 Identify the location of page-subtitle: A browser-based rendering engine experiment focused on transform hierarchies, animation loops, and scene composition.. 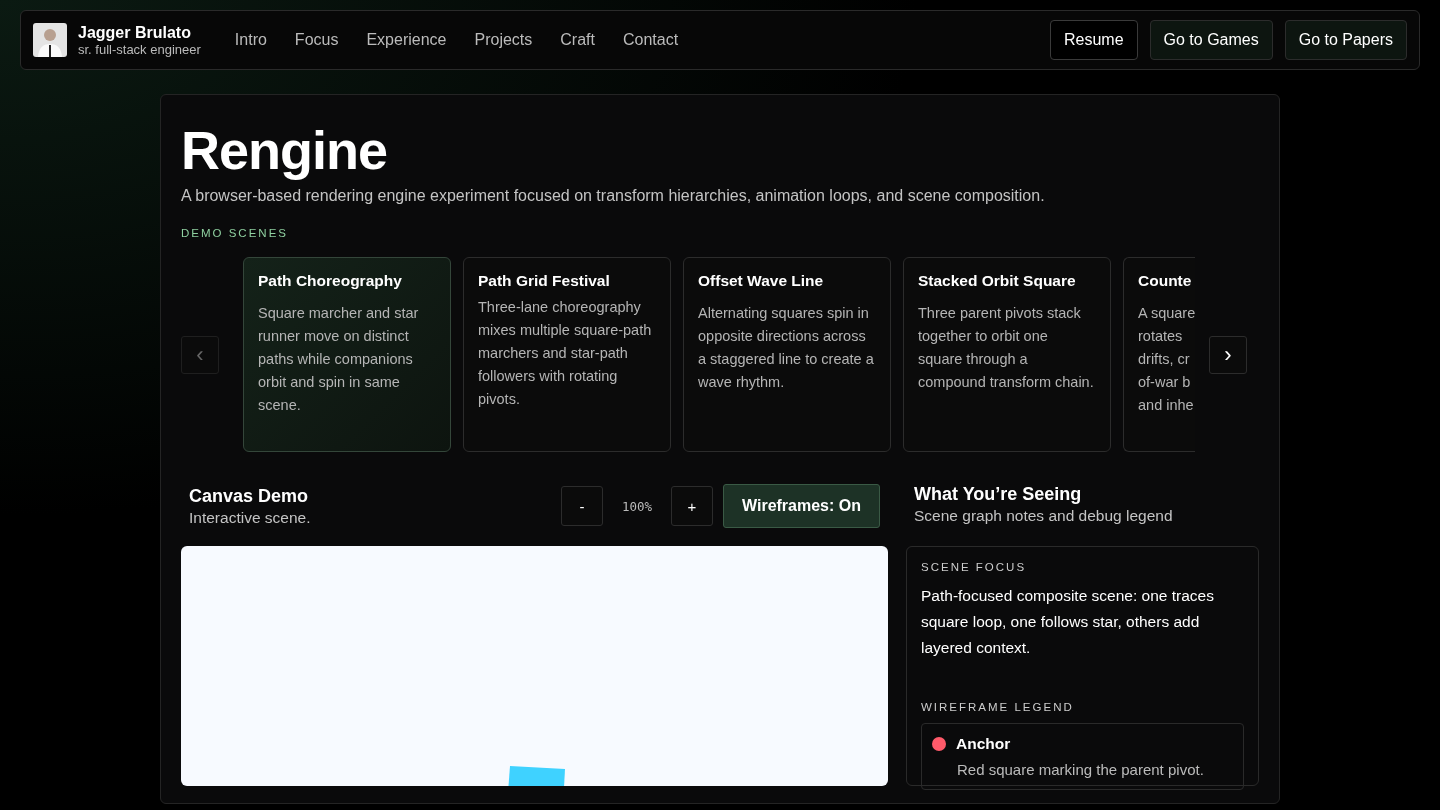
(613, 196).